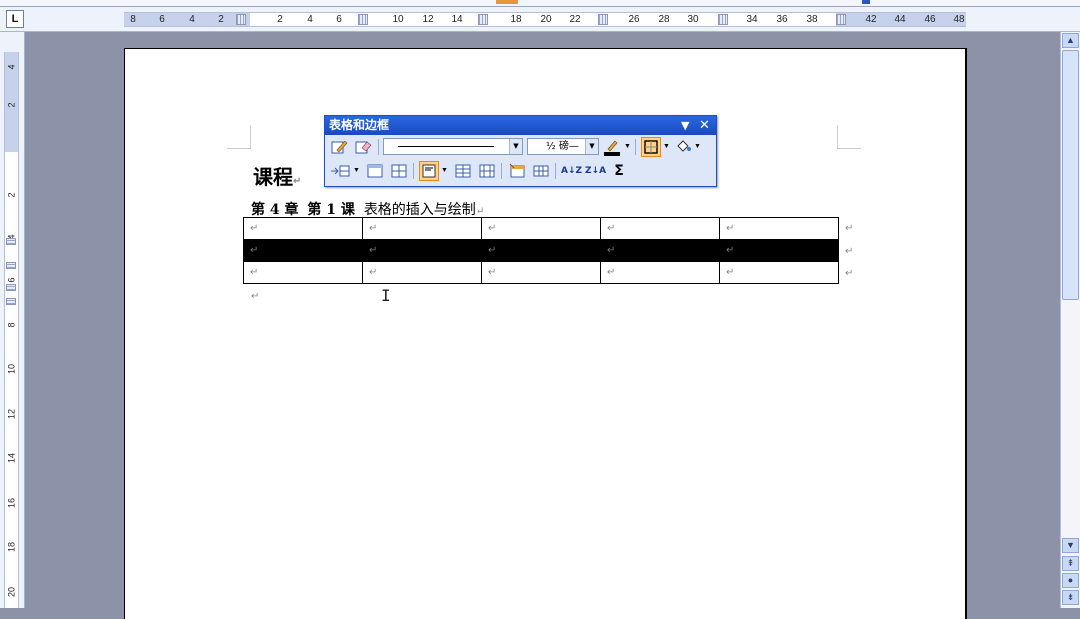  I want to click on lesson-heading: 第 4 章 第 1 课 表格的插入与绘制↵, so click(367, 209).